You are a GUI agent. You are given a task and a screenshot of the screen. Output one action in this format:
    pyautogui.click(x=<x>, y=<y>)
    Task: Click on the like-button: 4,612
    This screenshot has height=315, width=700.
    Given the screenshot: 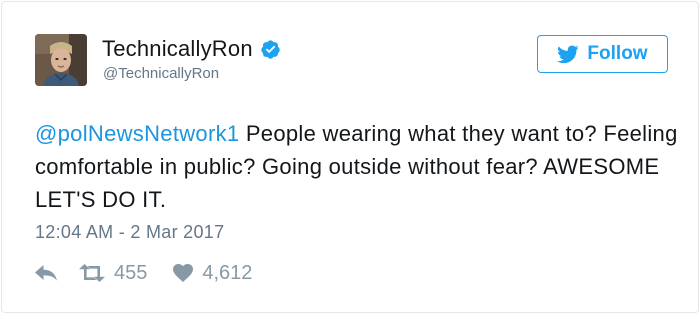 What is the action you would take?
    pyautogui.click(x=212, y=273)
    